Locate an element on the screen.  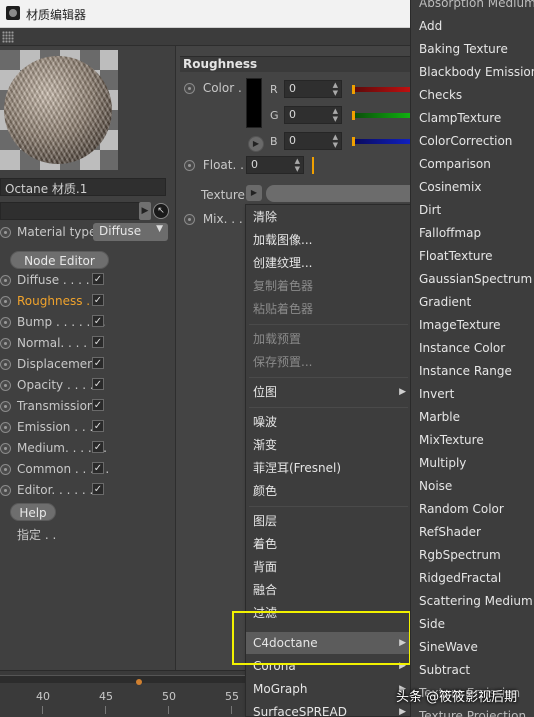
submenu-item: Instance Color is located at coordinates (472, 348).